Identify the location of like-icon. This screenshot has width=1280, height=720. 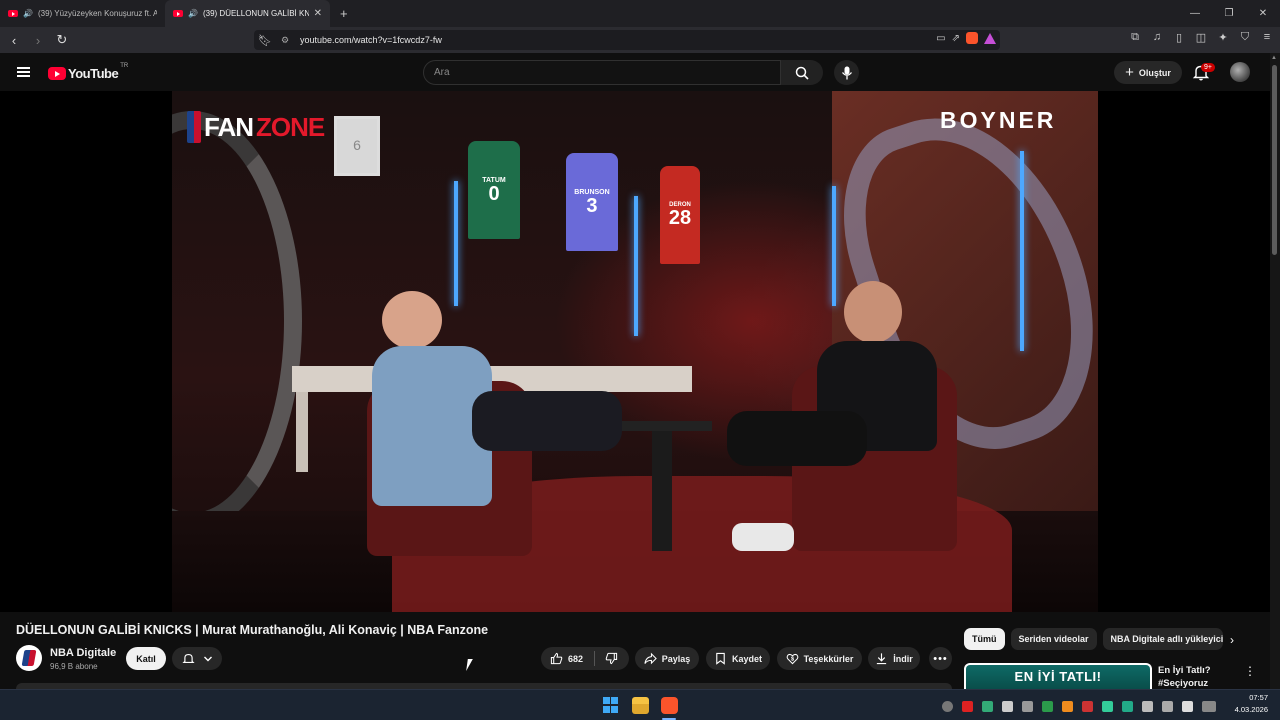
(556, 658).